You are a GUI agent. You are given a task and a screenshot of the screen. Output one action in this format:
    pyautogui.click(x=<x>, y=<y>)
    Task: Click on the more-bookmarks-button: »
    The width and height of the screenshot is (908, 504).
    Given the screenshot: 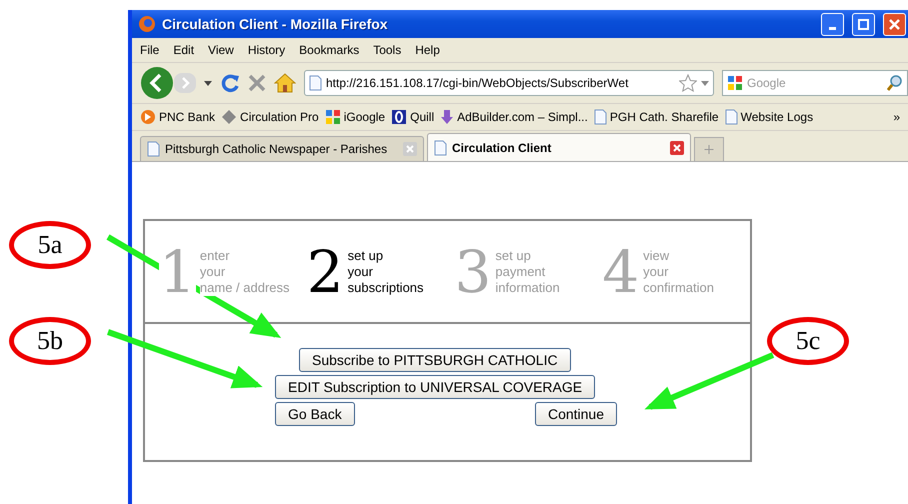 What is the action you would take?
    pyautogui.click(x=896, y=117)
    